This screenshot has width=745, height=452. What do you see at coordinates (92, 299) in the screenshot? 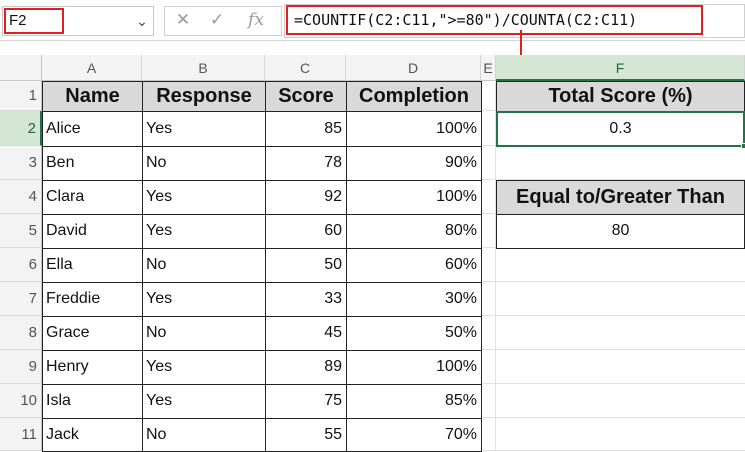
I see `table-cell: Freddie` at bounding box center [92, 299].